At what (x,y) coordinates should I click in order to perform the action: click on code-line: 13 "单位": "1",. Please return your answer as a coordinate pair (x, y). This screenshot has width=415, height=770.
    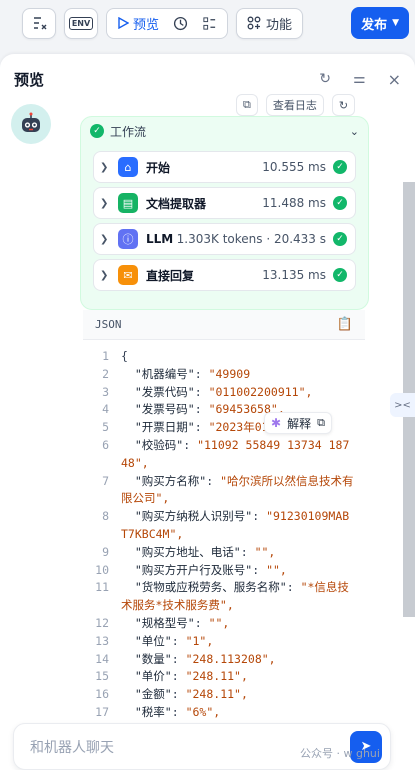
    Looking at the image, I should click on (224, 642).